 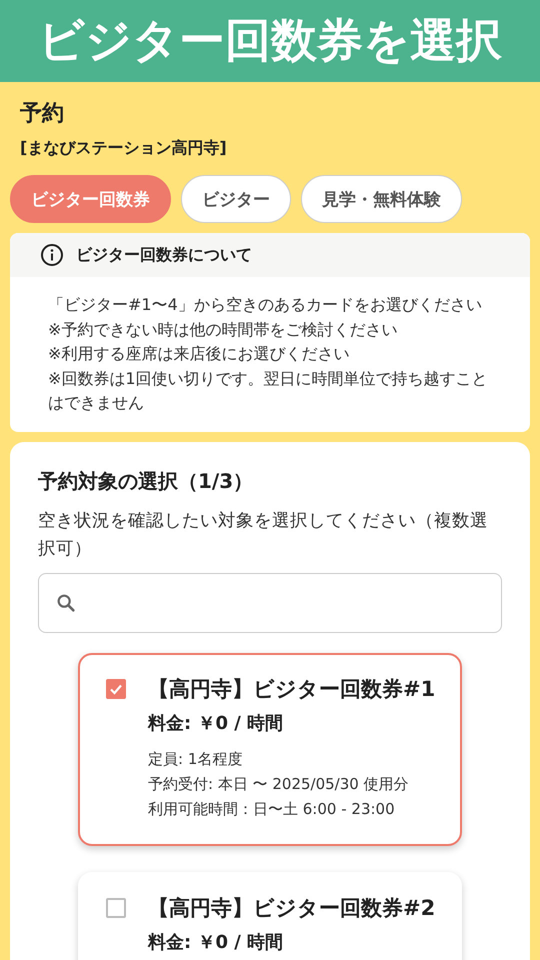 I want to click on option-card: 【高円寺】ビジター回数券#1 料金: ￥0 / 時間 定員: 1名程度 予約受付: 本日 〜 2025/05/30 使用分 利用可能時間：日〜土 6:00 - 23:00, so click(x=270, y=749).